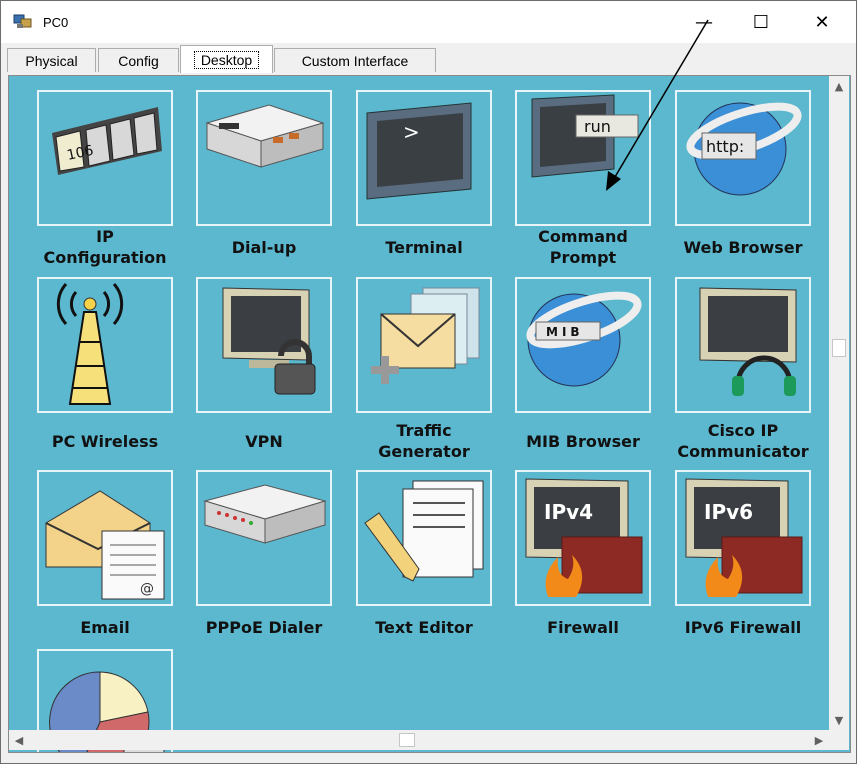  I want to click on window-title: PC0, so click(56, 22).